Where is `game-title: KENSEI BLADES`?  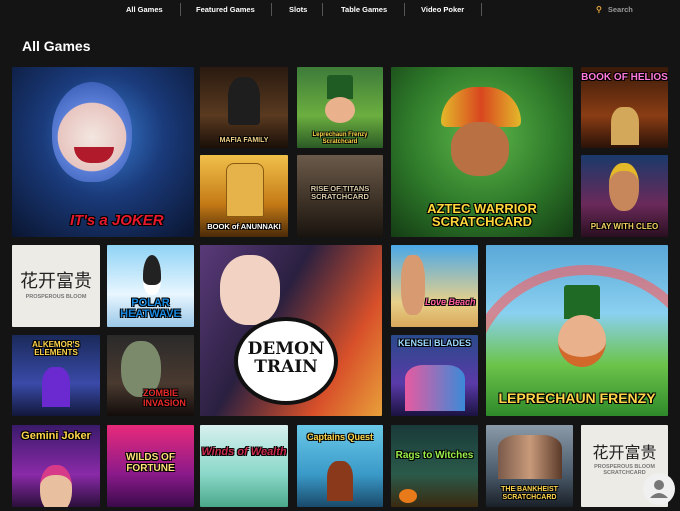 game-title: KENSEI BLADES is located at coordinates (434, 343).